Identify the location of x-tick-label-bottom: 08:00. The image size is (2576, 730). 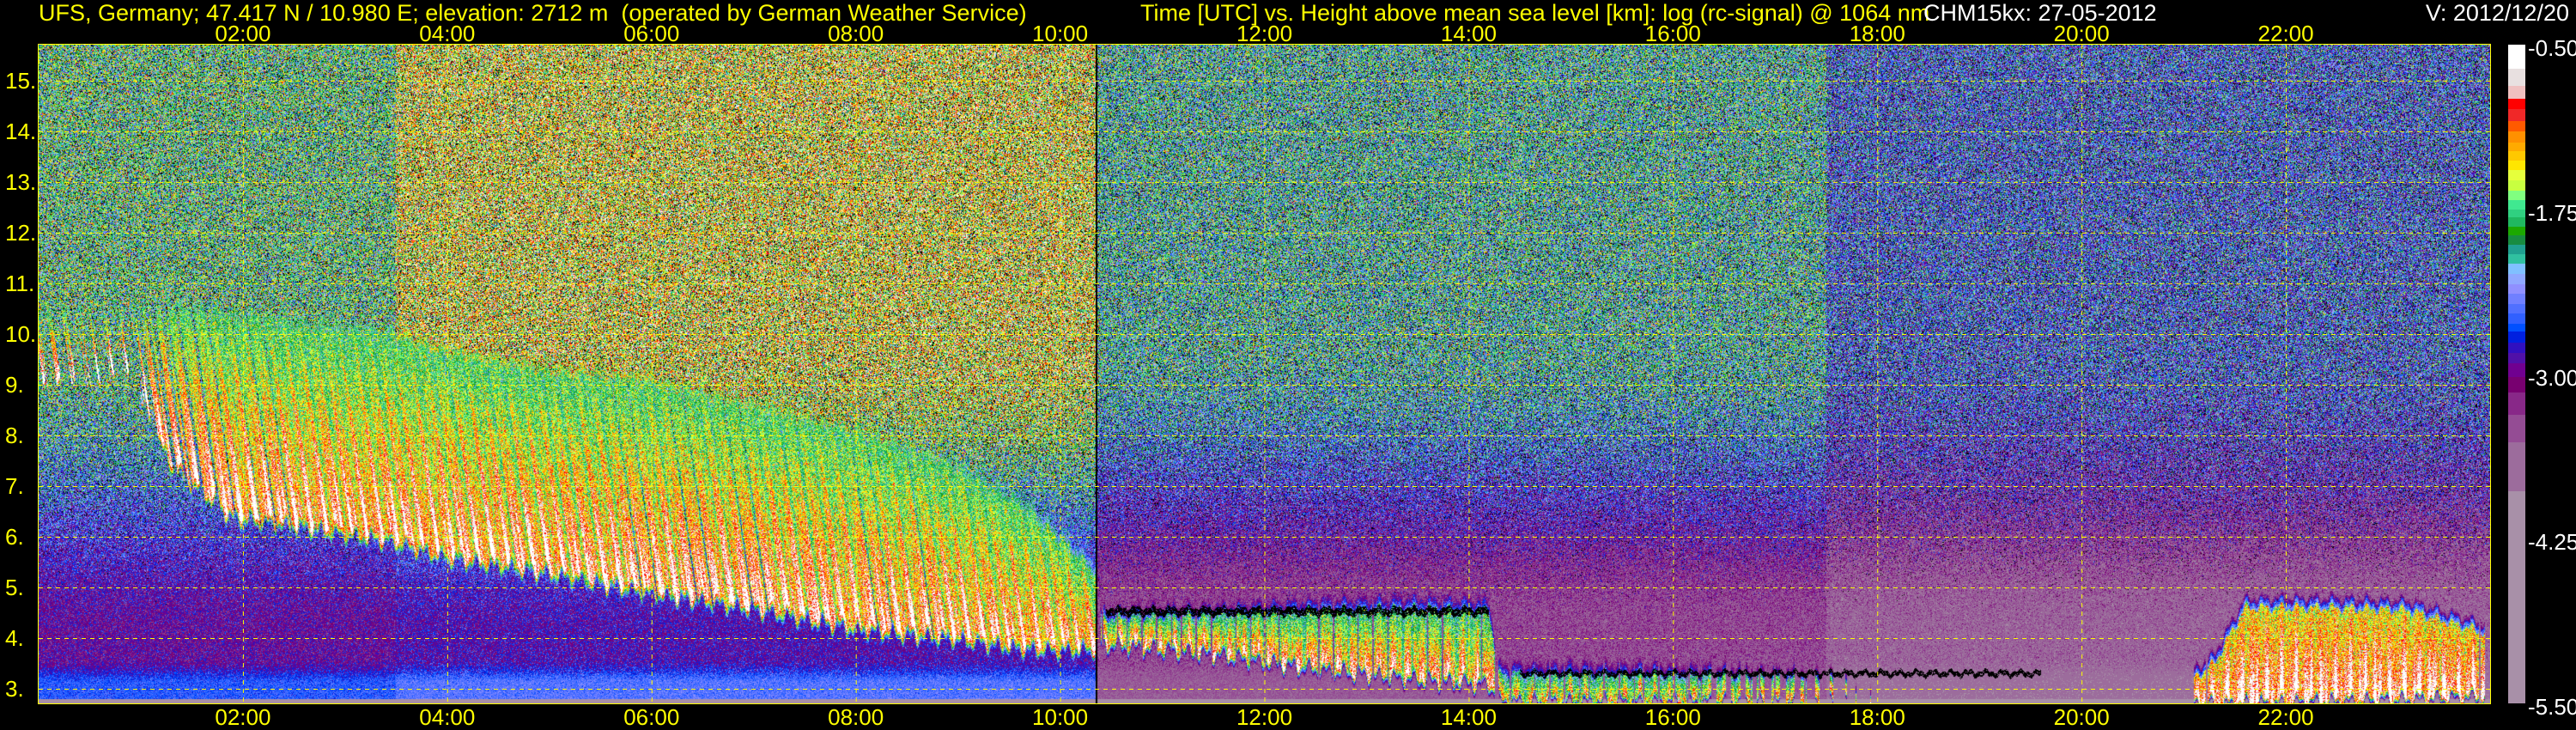
(856, 717).